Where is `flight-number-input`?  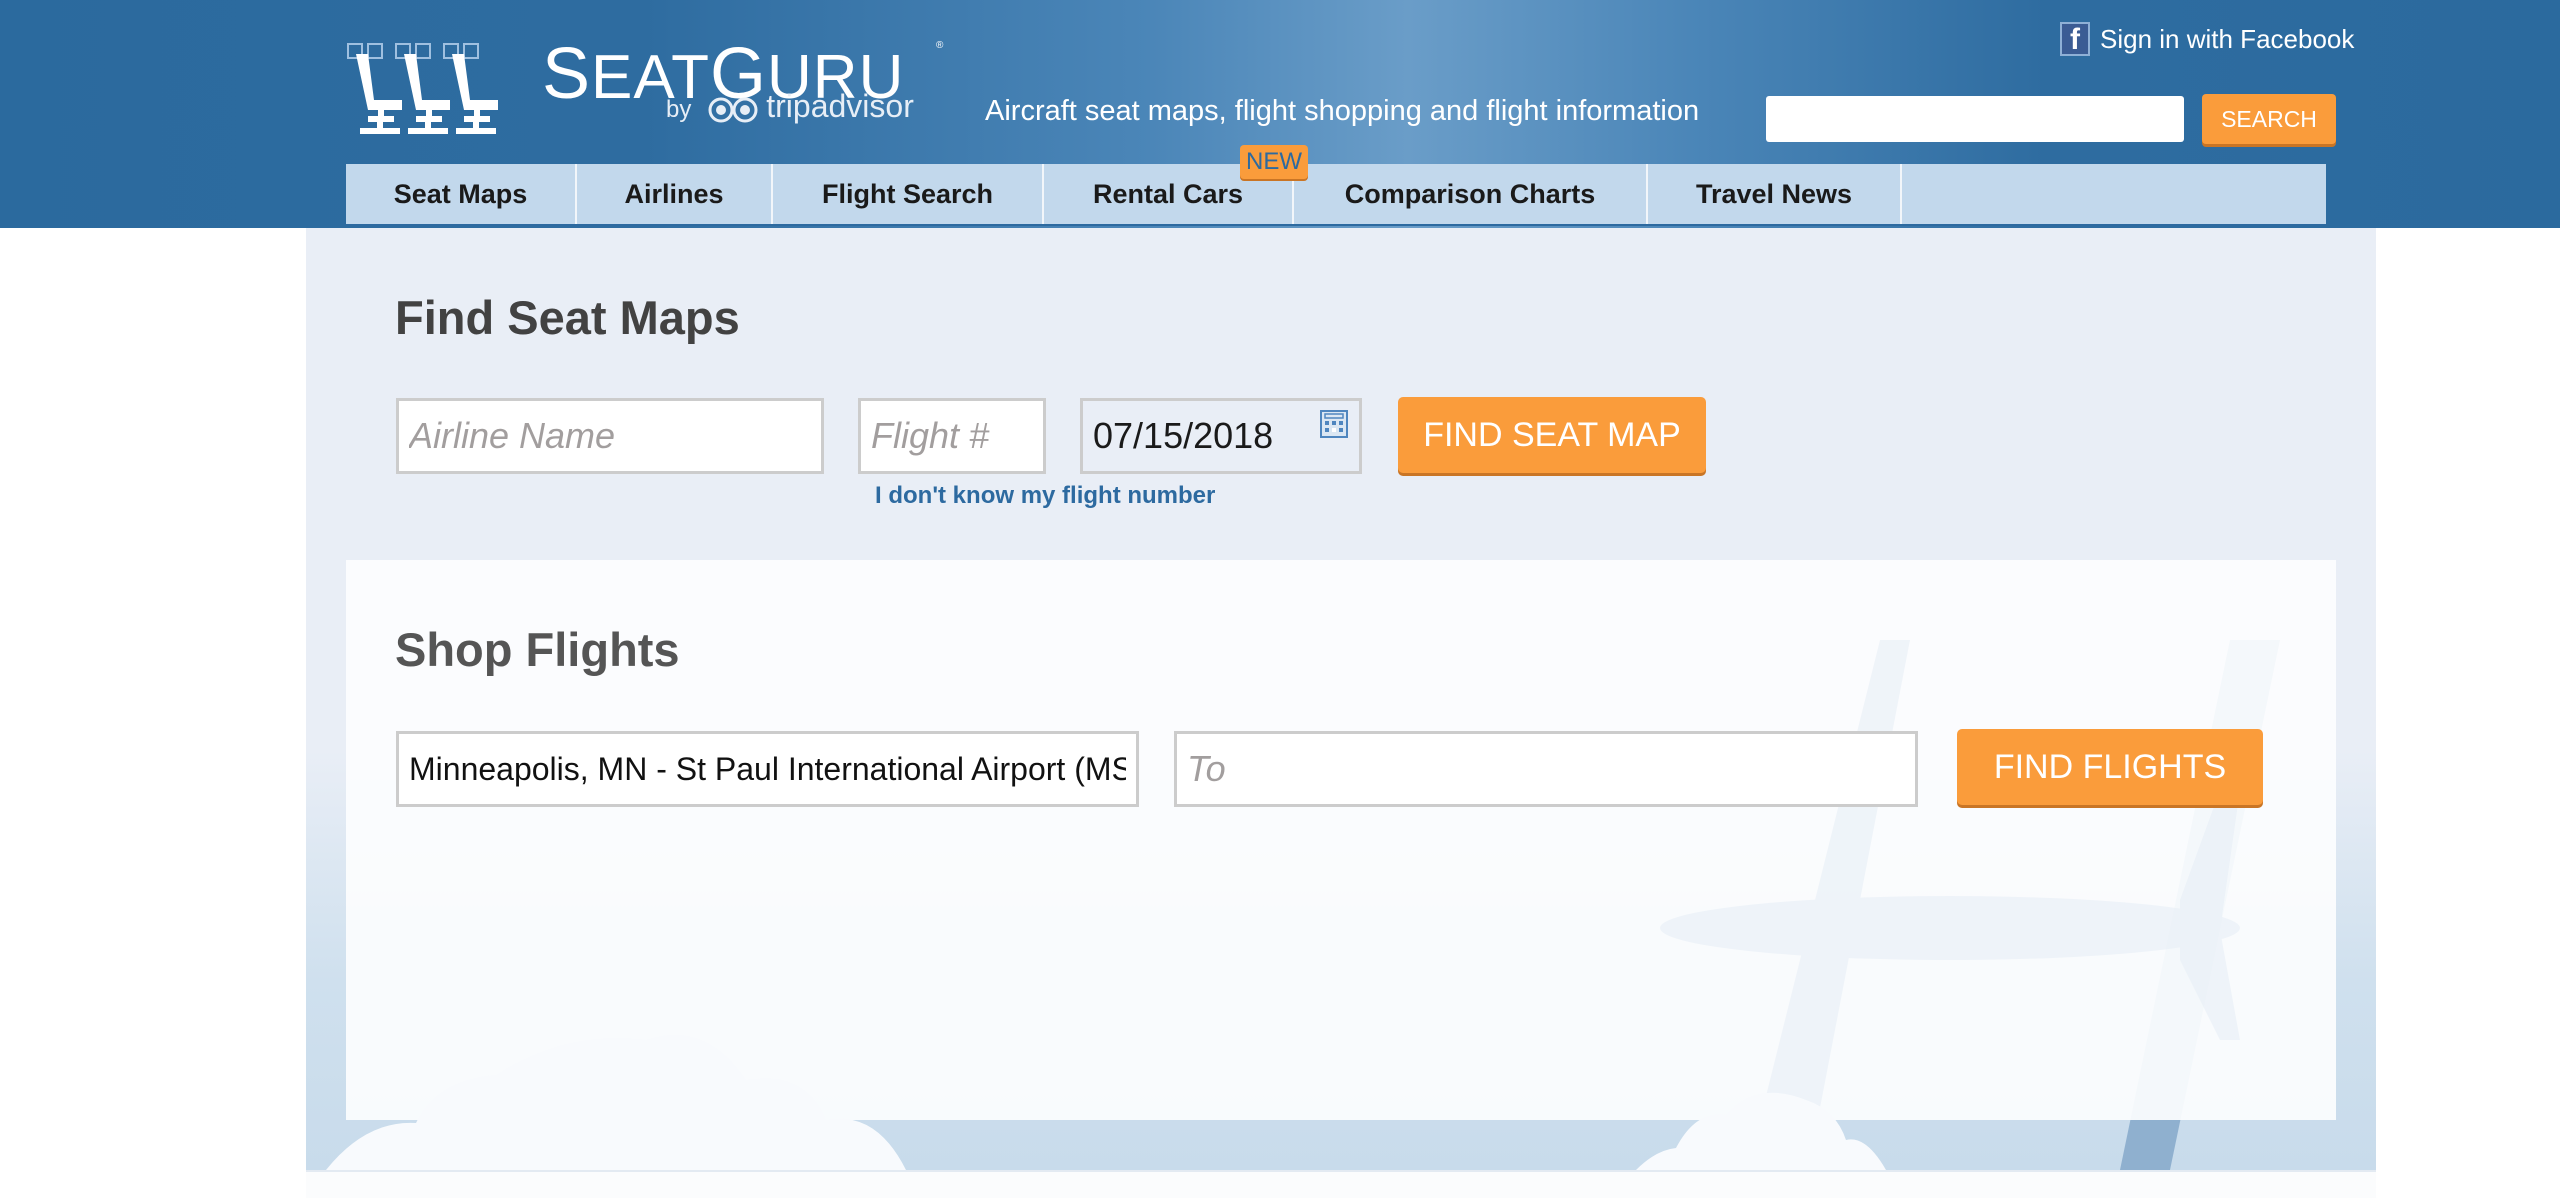 flight-number-input is located at coordinates (952, 436).